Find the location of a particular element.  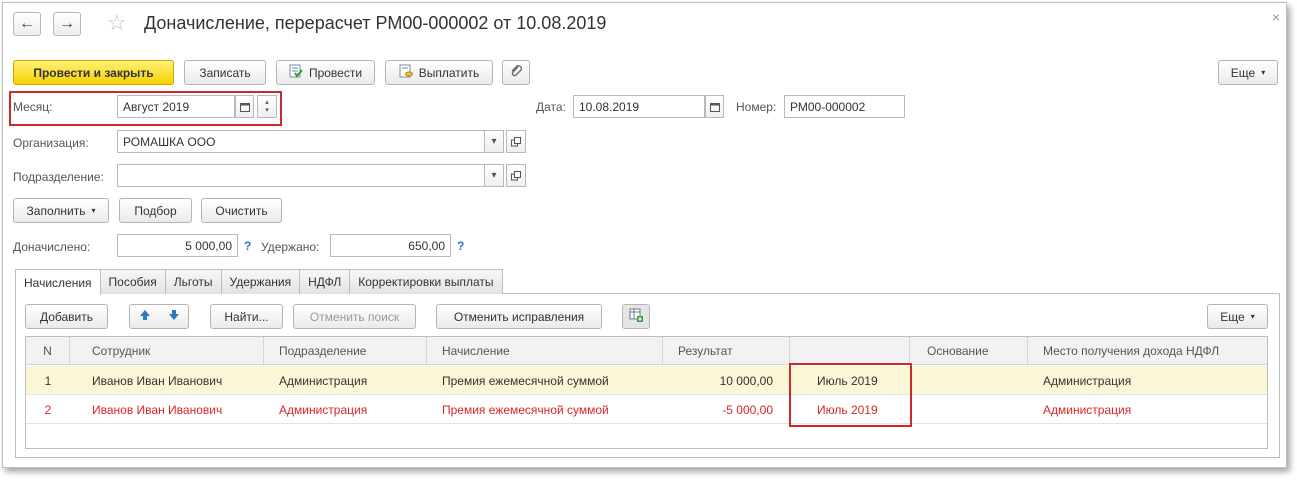

tab-deductions: Удержания is located at coordinates (260, 281).